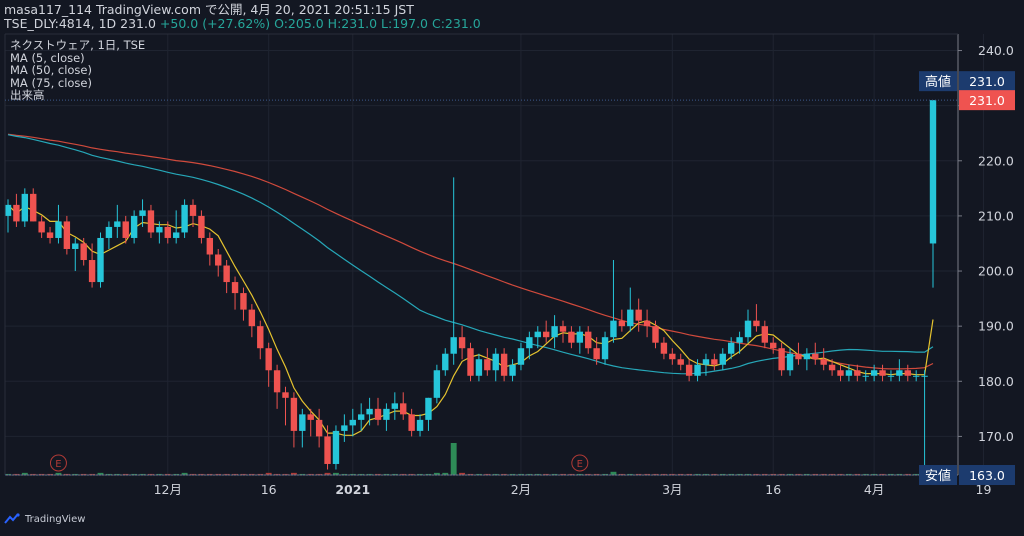 This screenshot has width=1024, height=536. What do you see at coordinates (215, 23) in the screenshot?
I see `price-change: +50.0 (+27.62%)` at bounding box center [215, 23].